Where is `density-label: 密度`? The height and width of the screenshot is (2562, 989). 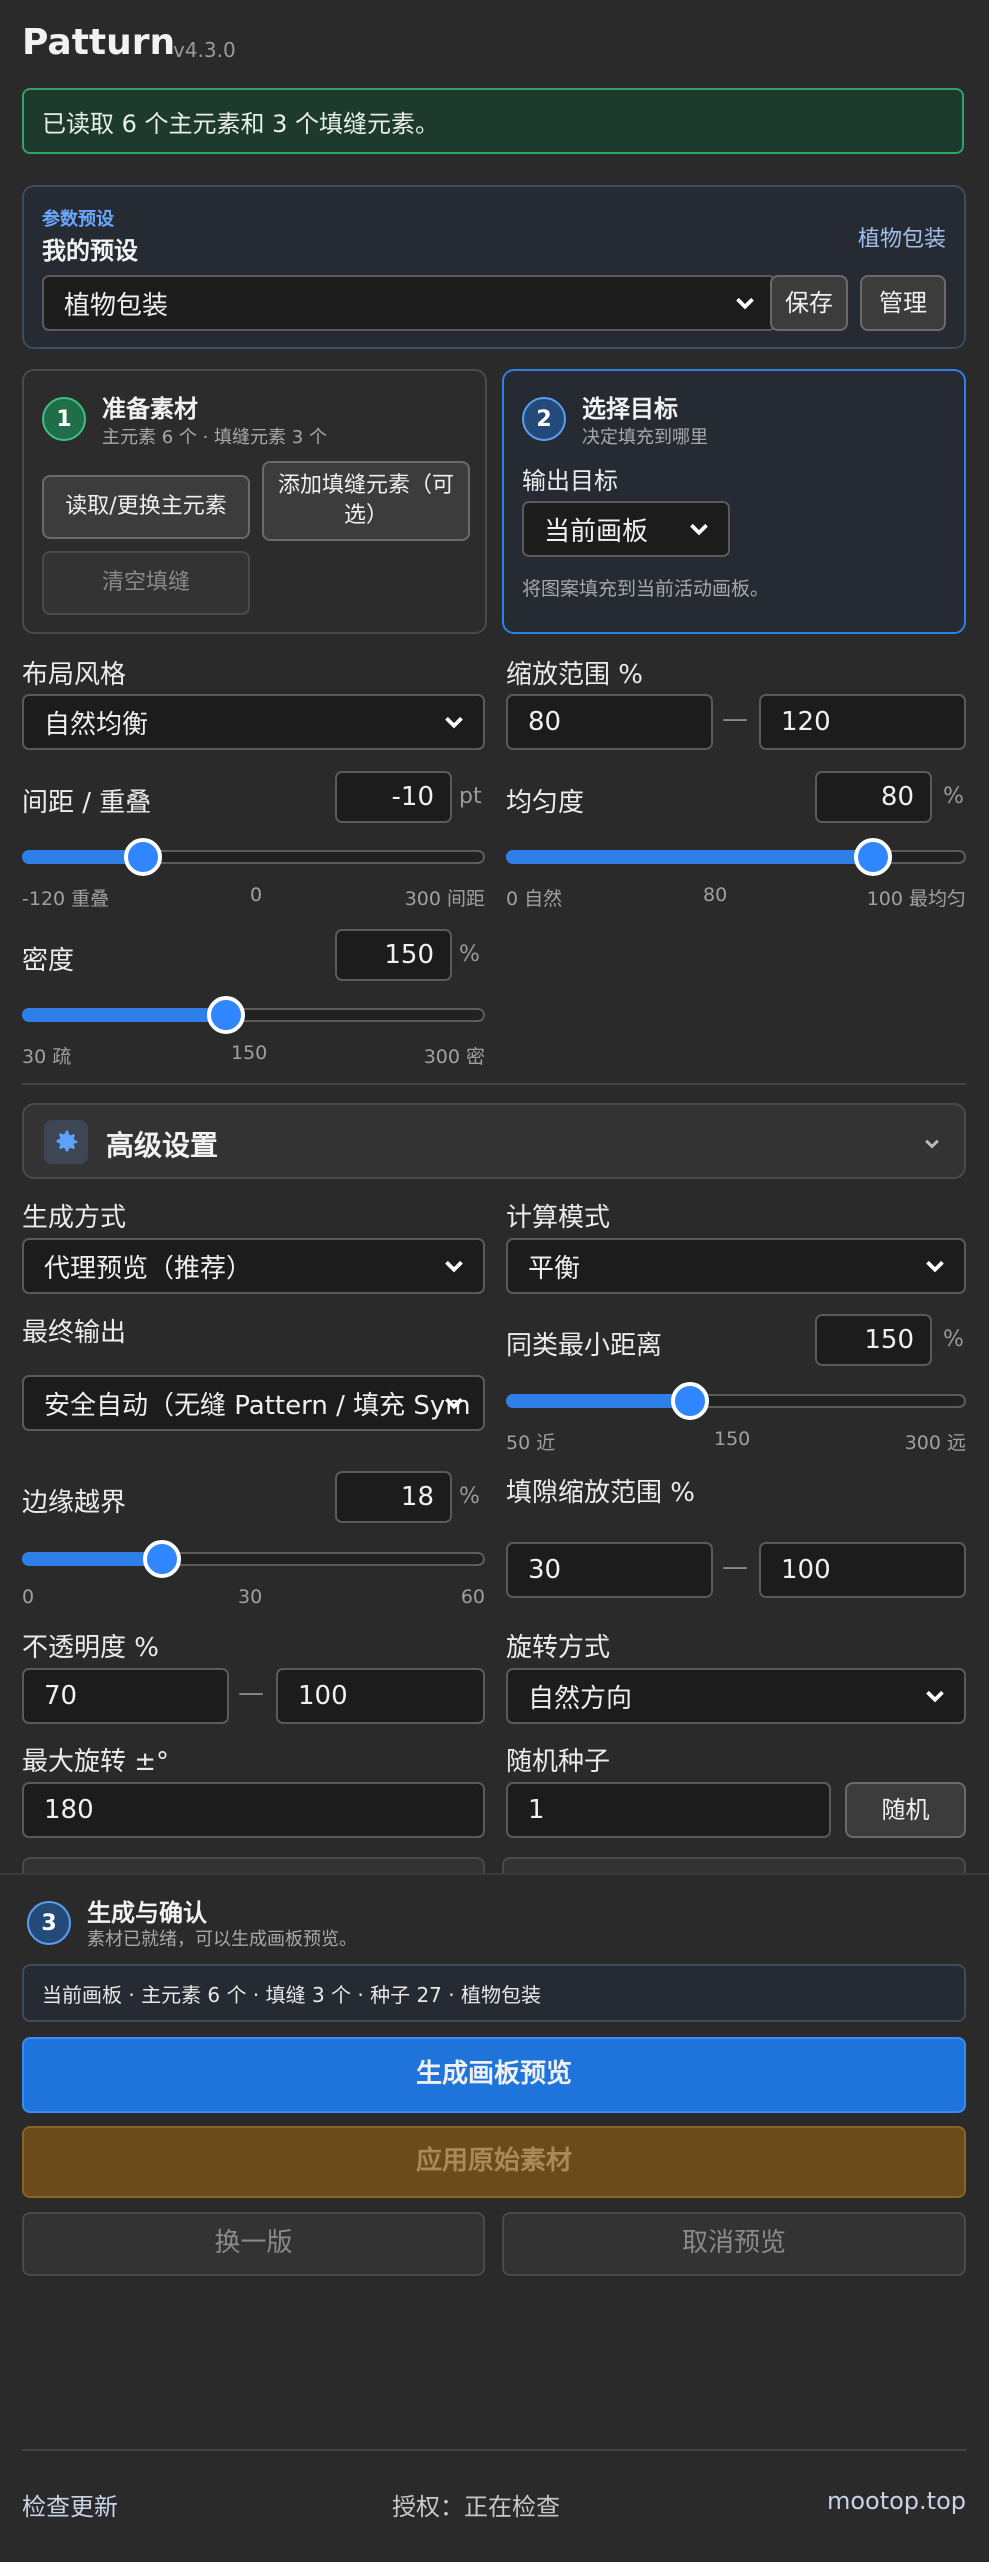
density-label: 密度 is located at coordinates (48, 961).